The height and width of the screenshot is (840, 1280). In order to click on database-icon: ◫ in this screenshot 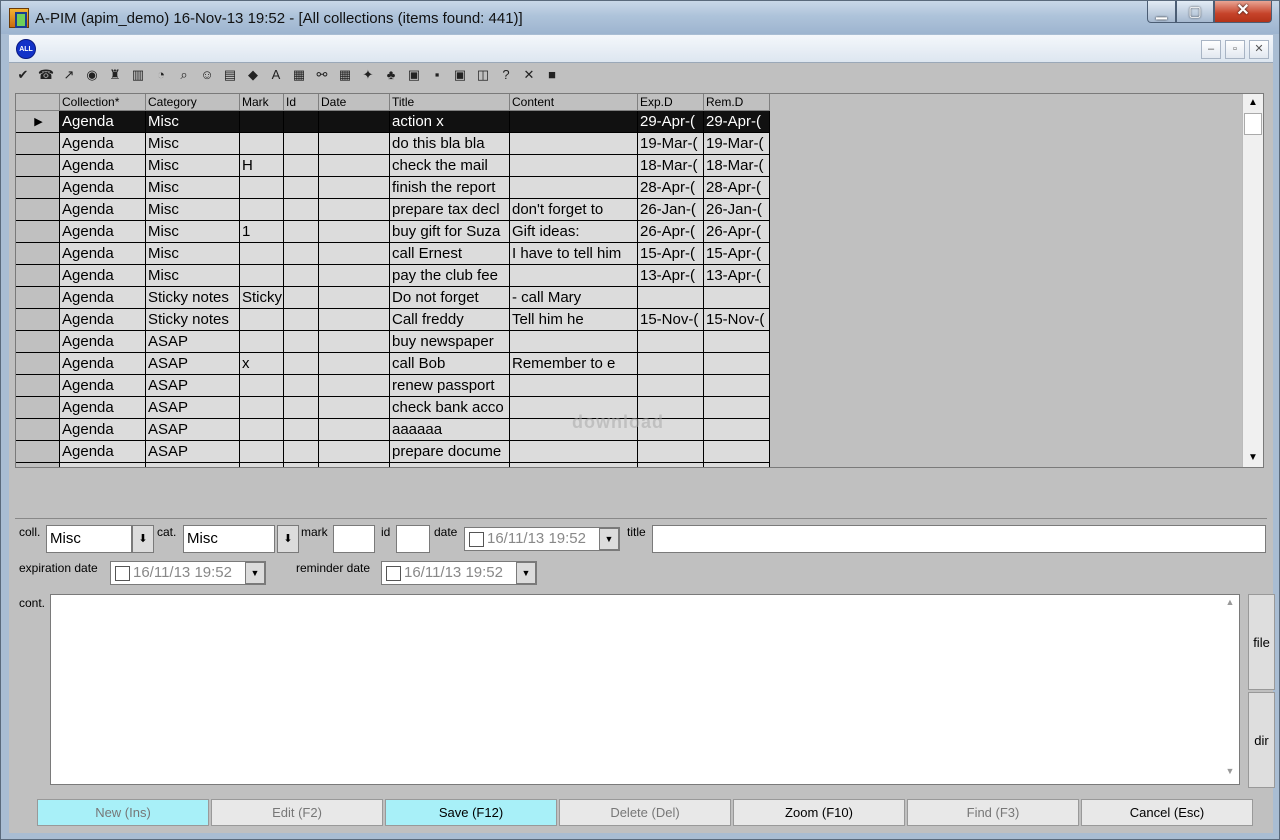, I will do `click(483, 75)`.